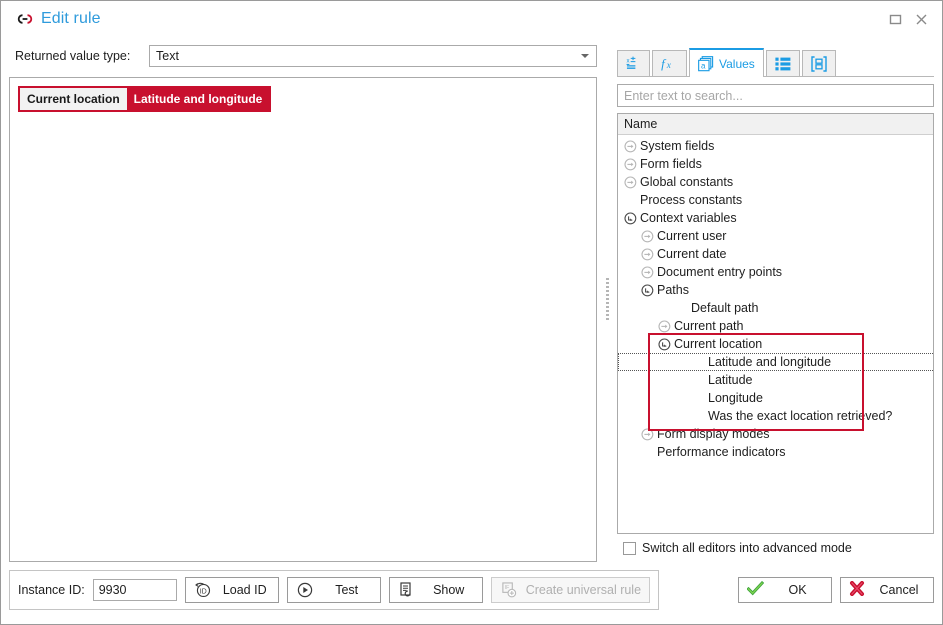 The image size is (943, 625). What do you see at coordinates (688, 218) in the screenshot?
I see `tree-item-label: Context variables` at bounding box center [688, 218].